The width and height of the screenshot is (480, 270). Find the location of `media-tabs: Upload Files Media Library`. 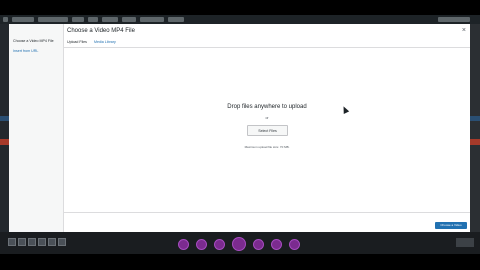

media-tabs: Upload Files Media Library is located at coordinates (94, 42).